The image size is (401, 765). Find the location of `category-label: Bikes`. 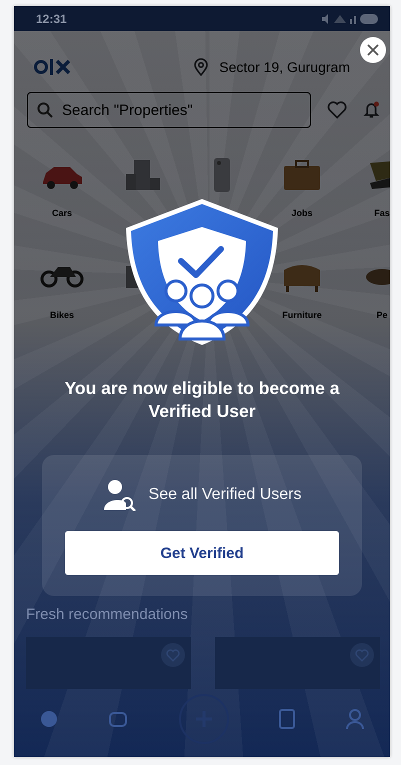

category-label: Bikes is located at coordinates (62, 315).